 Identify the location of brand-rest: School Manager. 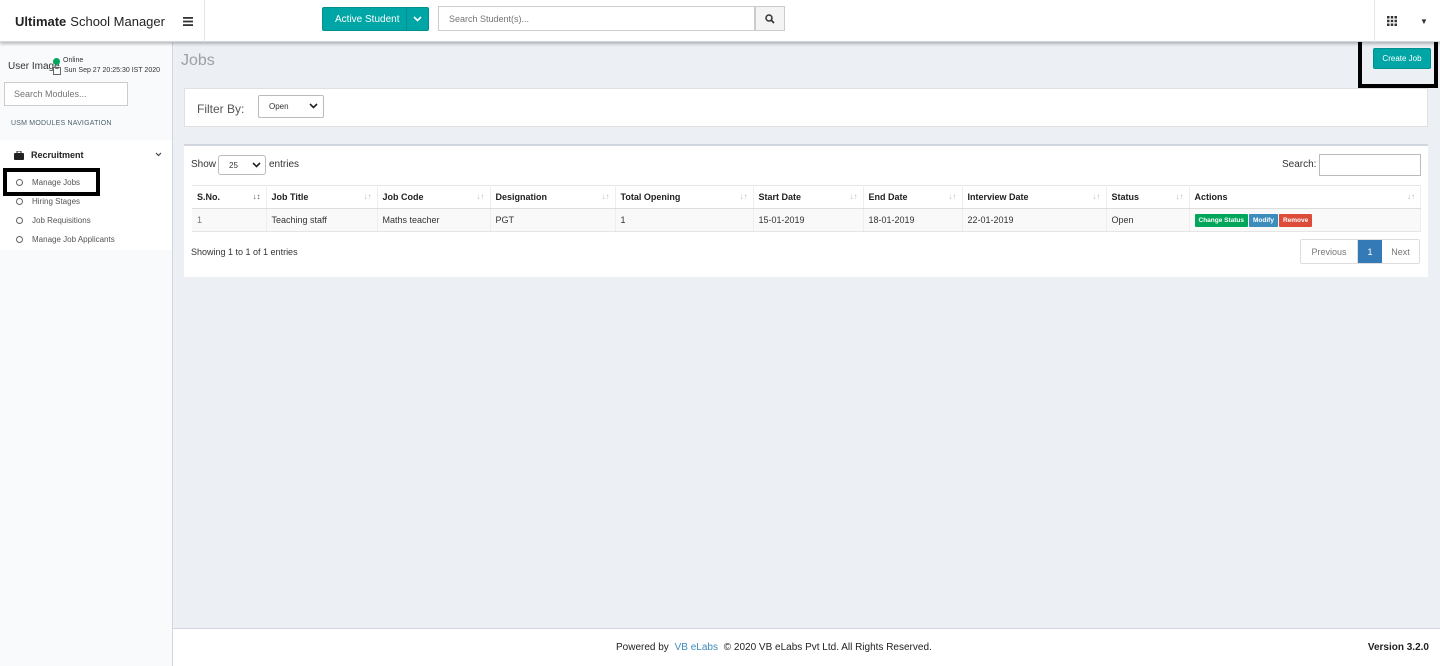
(117, 21).